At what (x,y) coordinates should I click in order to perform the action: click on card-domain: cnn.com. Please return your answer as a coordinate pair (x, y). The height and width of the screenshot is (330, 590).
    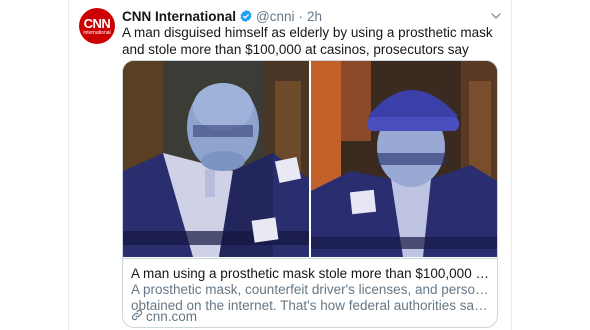
    Looking at the image, I should click on (172, 316).